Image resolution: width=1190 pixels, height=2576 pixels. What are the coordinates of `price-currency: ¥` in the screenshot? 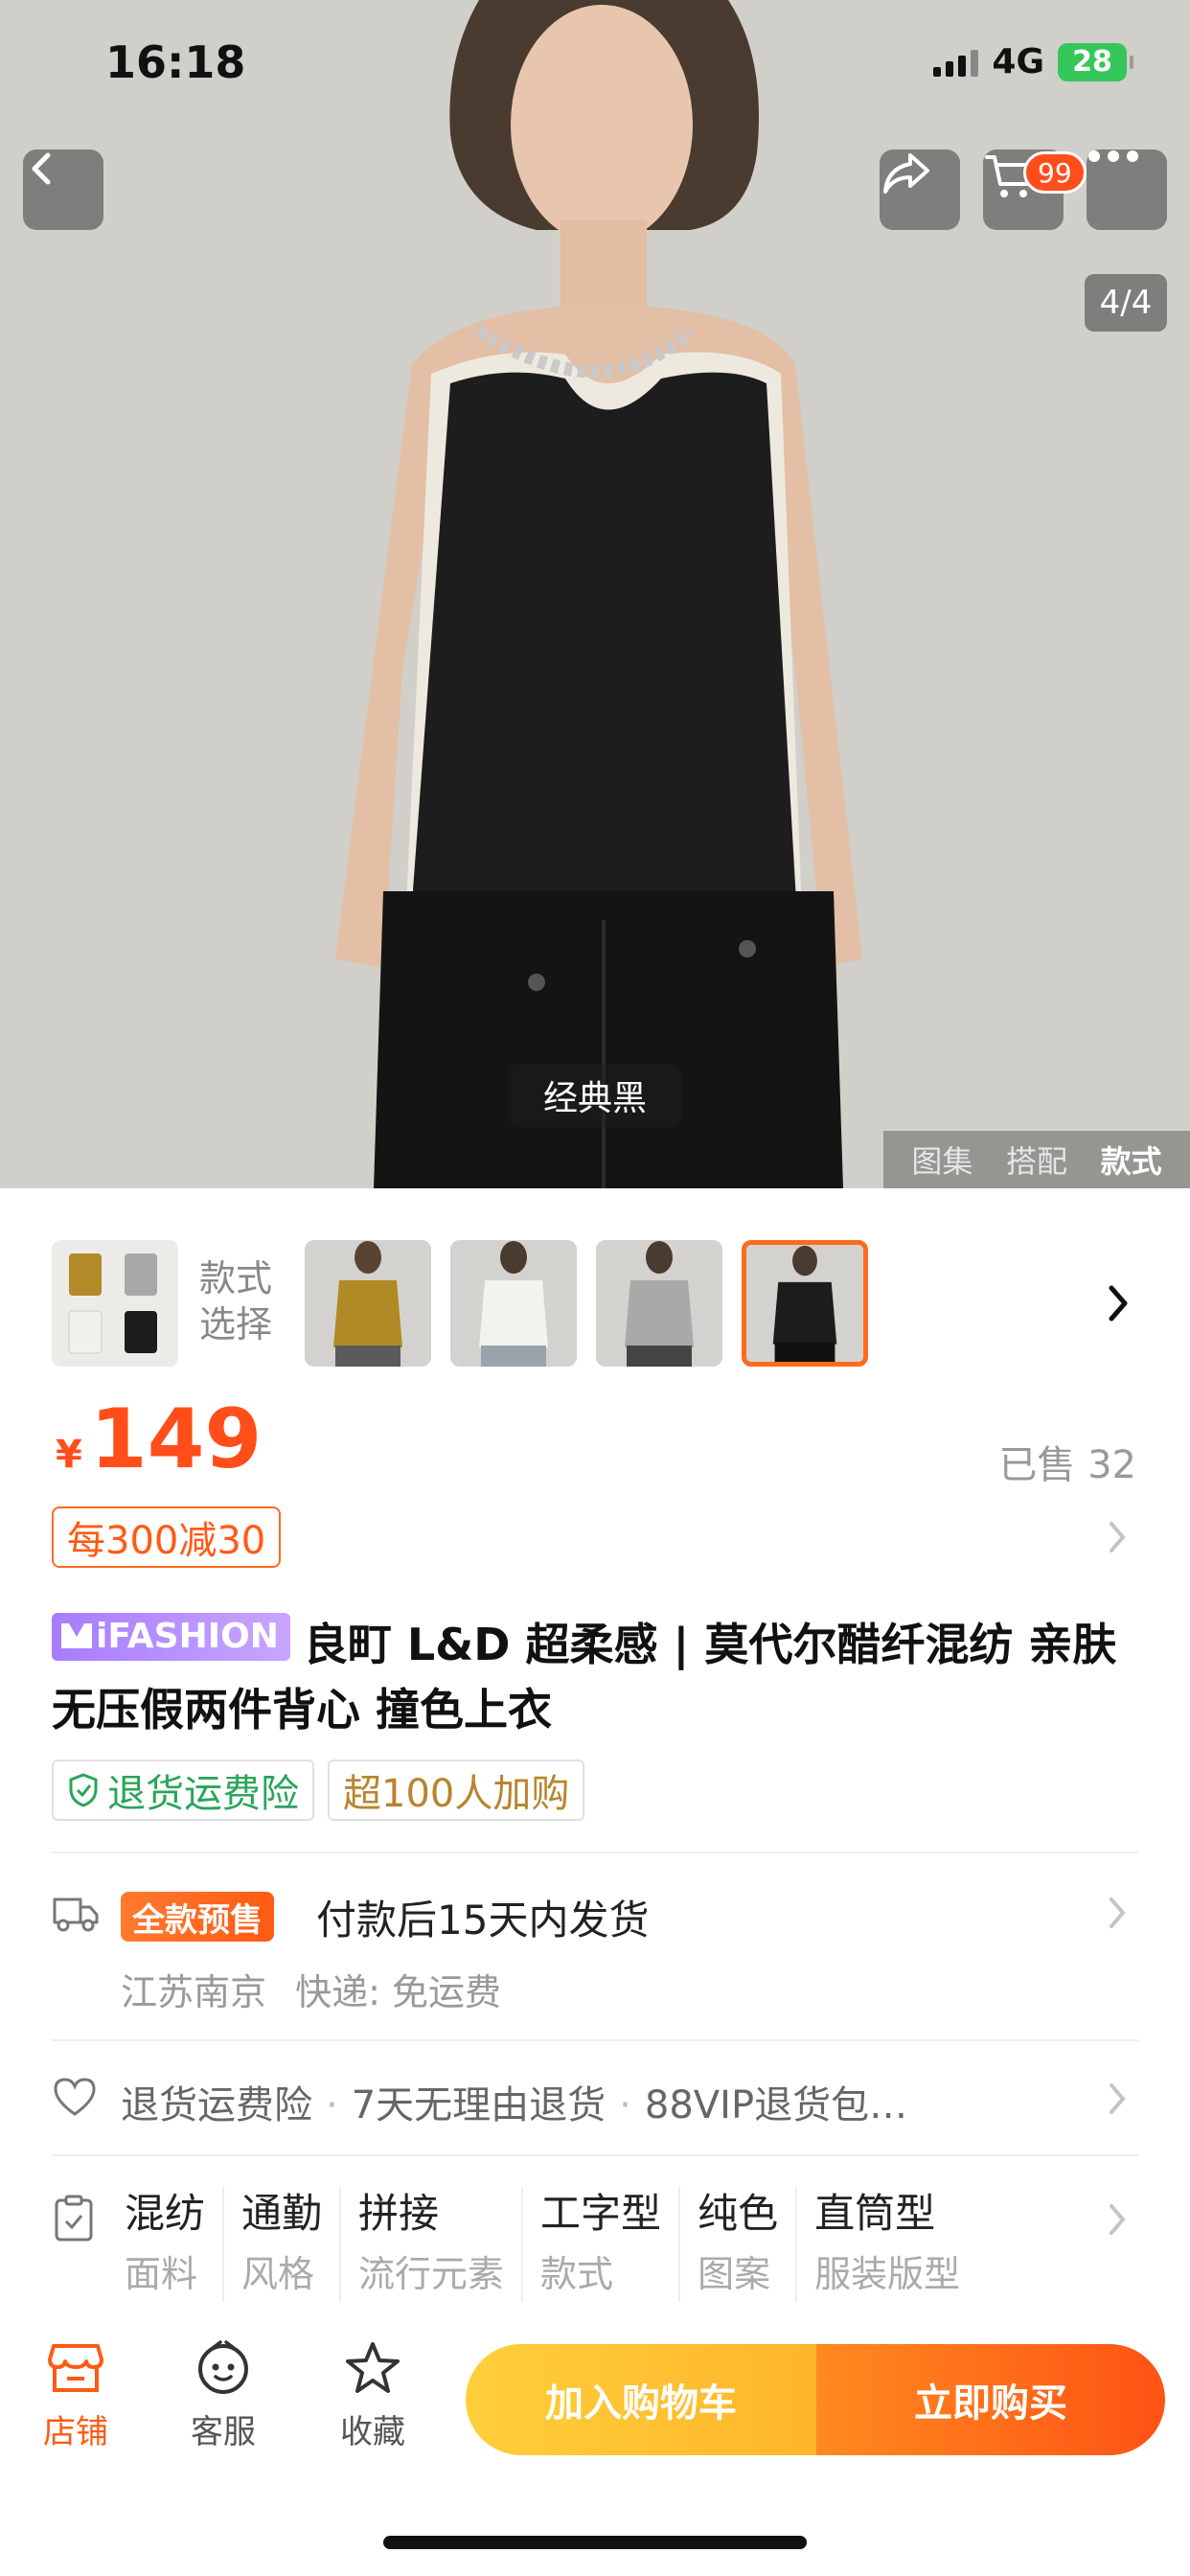 It's located at (69, 1455).